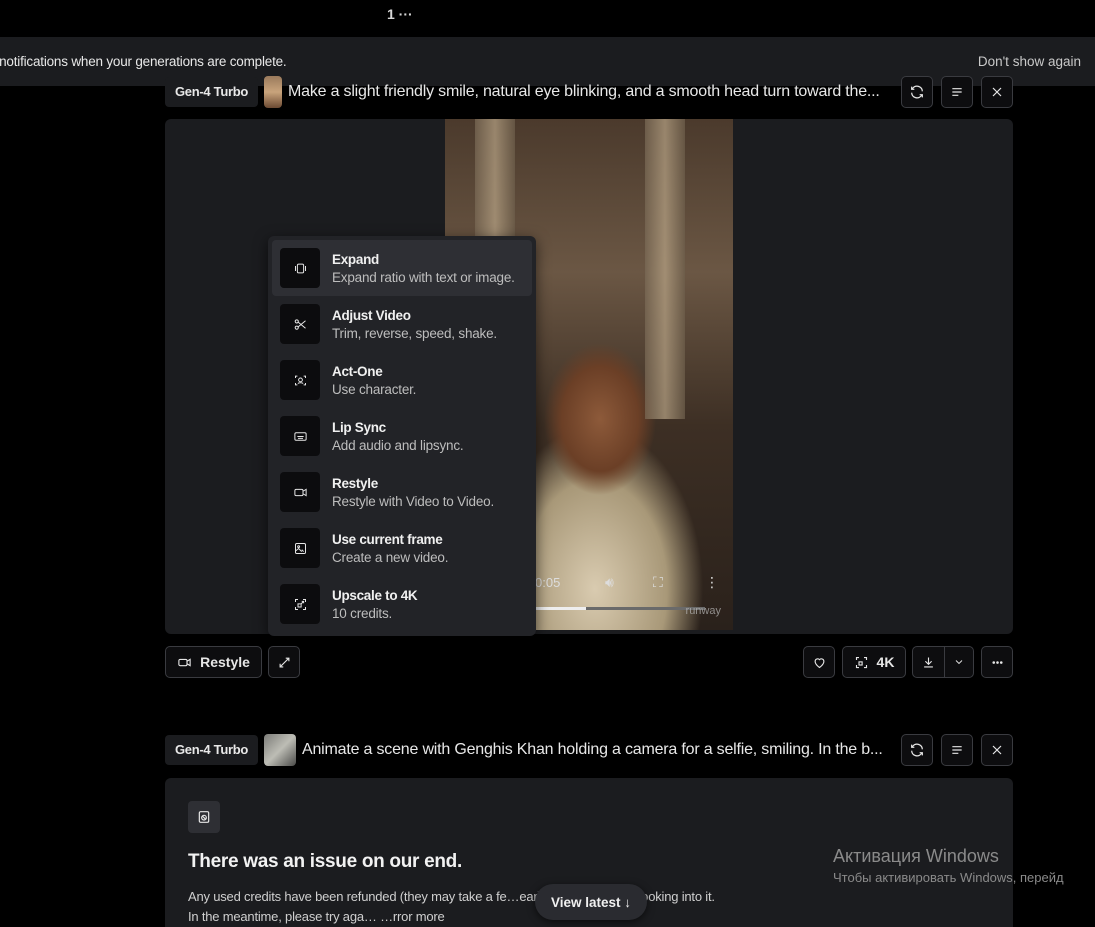 This screenshot has width=1095, height=927. What do you see at coordinates (874, 662) in the screenshot?
I see `upscale-4k-button: 4K` at bounding box center [874, 662].